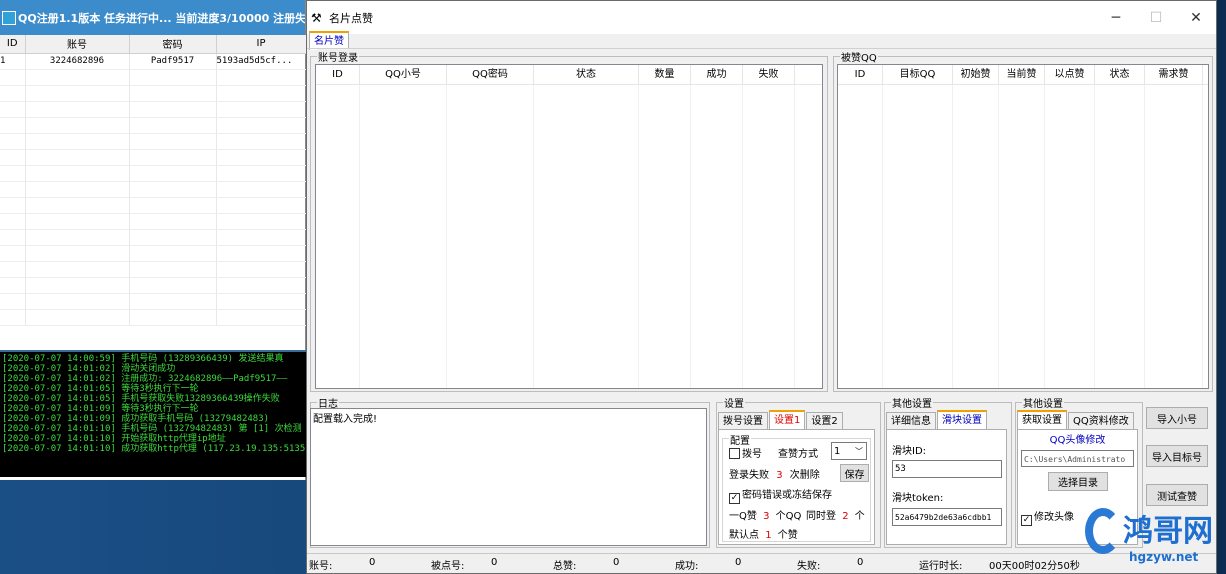  What do you see at coordinates (1196, 17) in the screenshot?
I see `close-button: ✕` at bounding box center [1196, 17].